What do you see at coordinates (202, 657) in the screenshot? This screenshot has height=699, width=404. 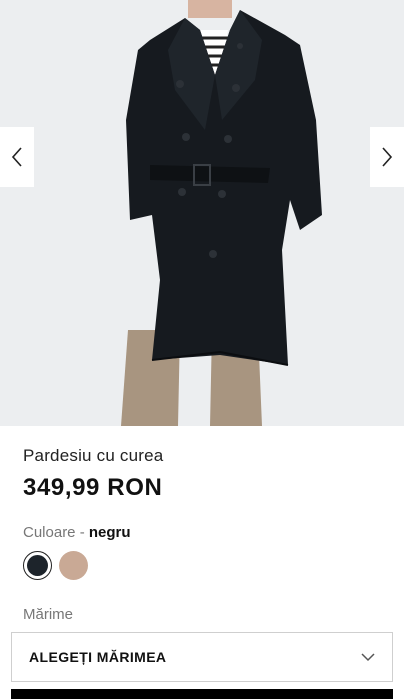 I see `size-select-dropdown: ALEGEȚI MĂRIMEA` at bounding box center [202, 657].